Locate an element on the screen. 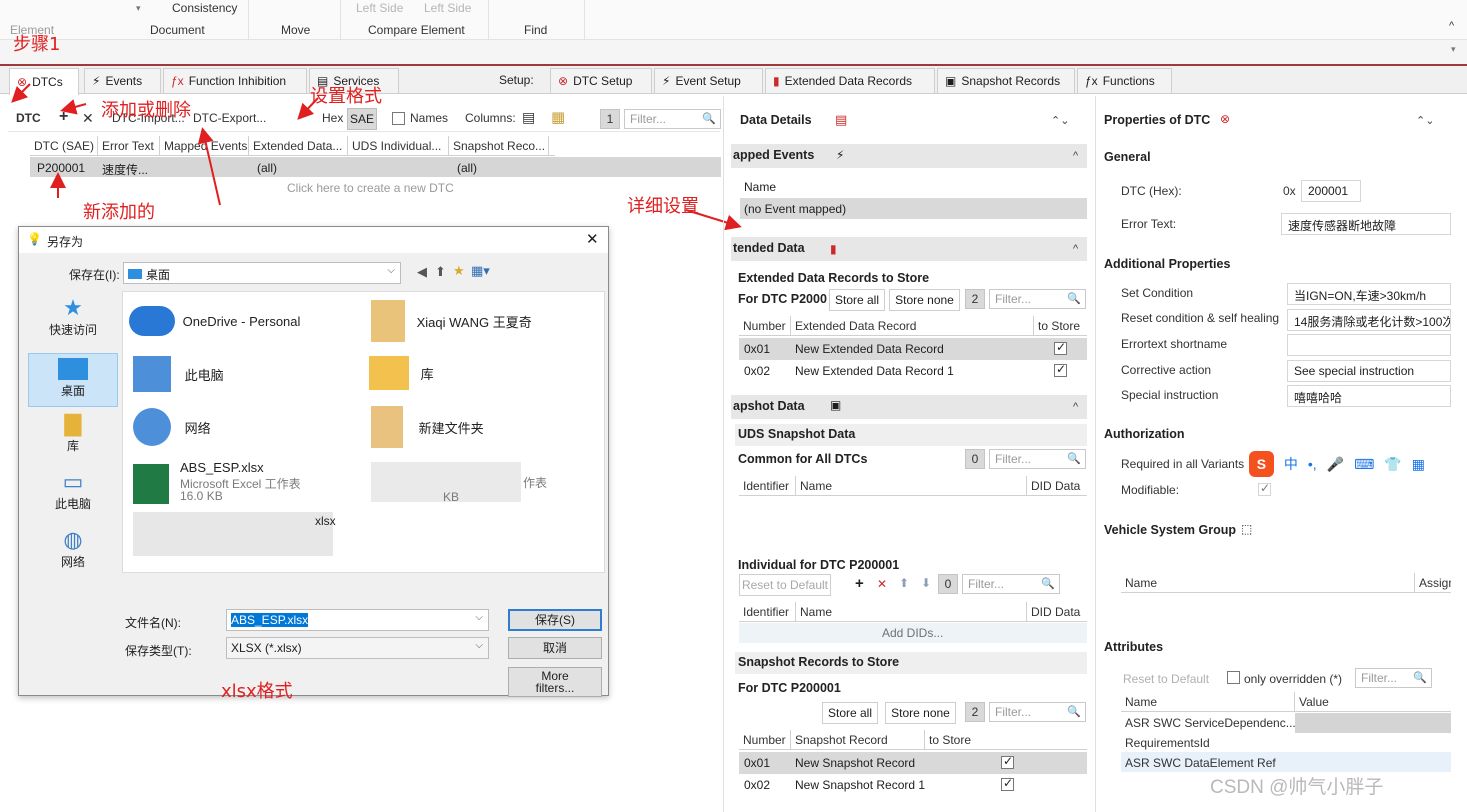 This screenshot has width=1467, height=812. move-down-icon: ⬇ is located at coordinates (926, 583).